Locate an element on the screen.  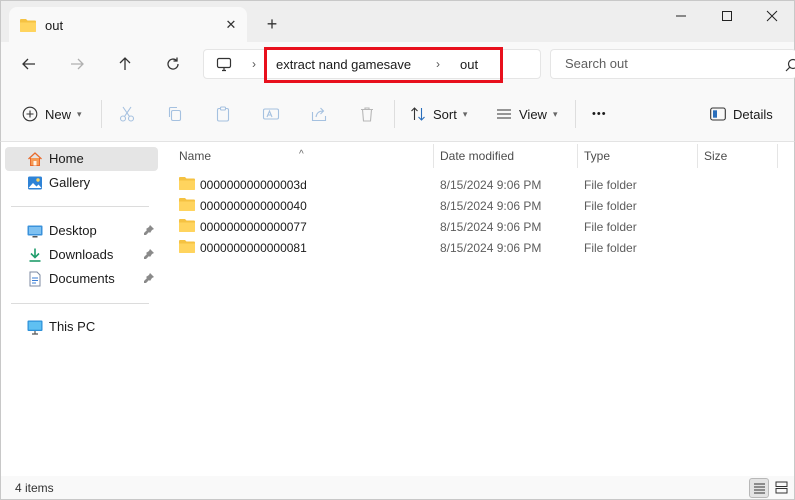
close-window-button is located at coordinates (772, 17).